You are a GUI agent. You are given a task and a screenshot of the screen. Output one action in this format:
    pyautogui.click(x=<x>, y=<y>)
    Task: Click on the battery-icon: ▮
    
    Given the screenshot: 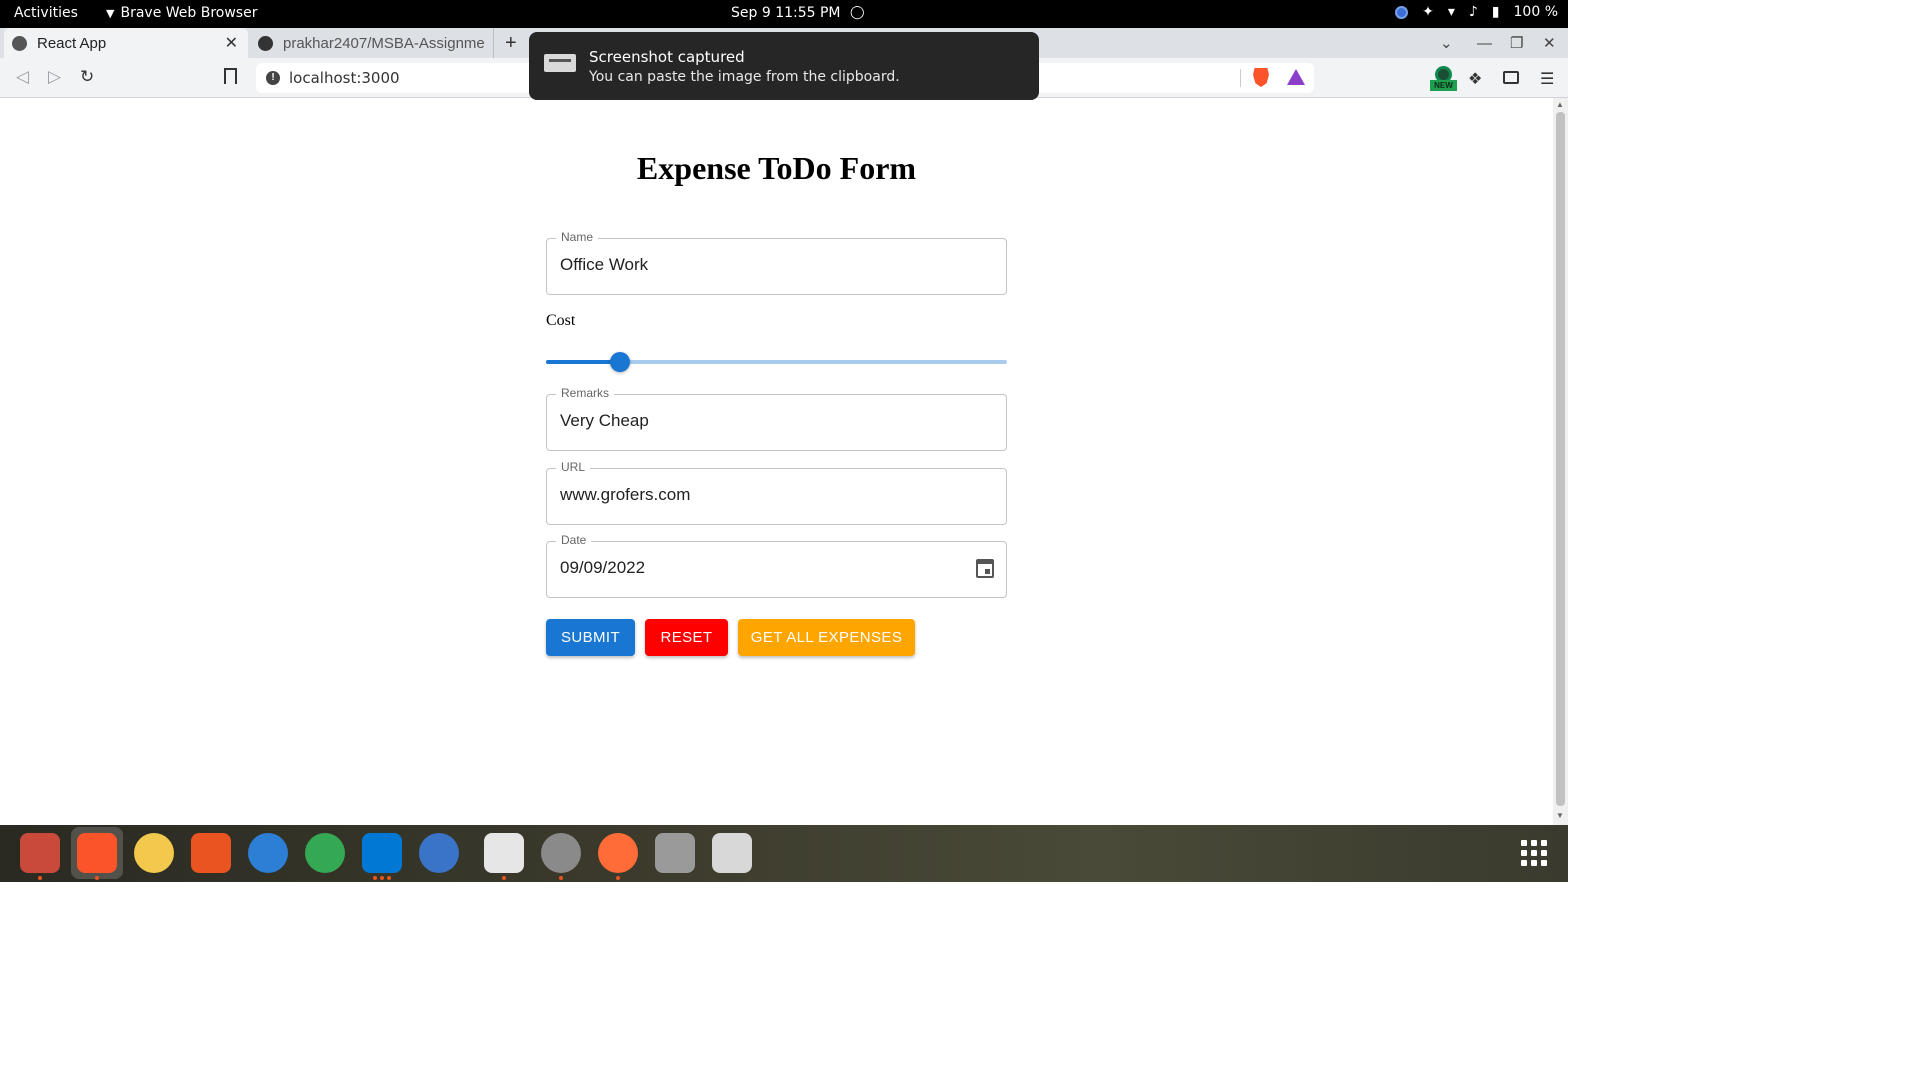 What is the action you would take?
    pyautogui.click(x=1495, y=12)
    